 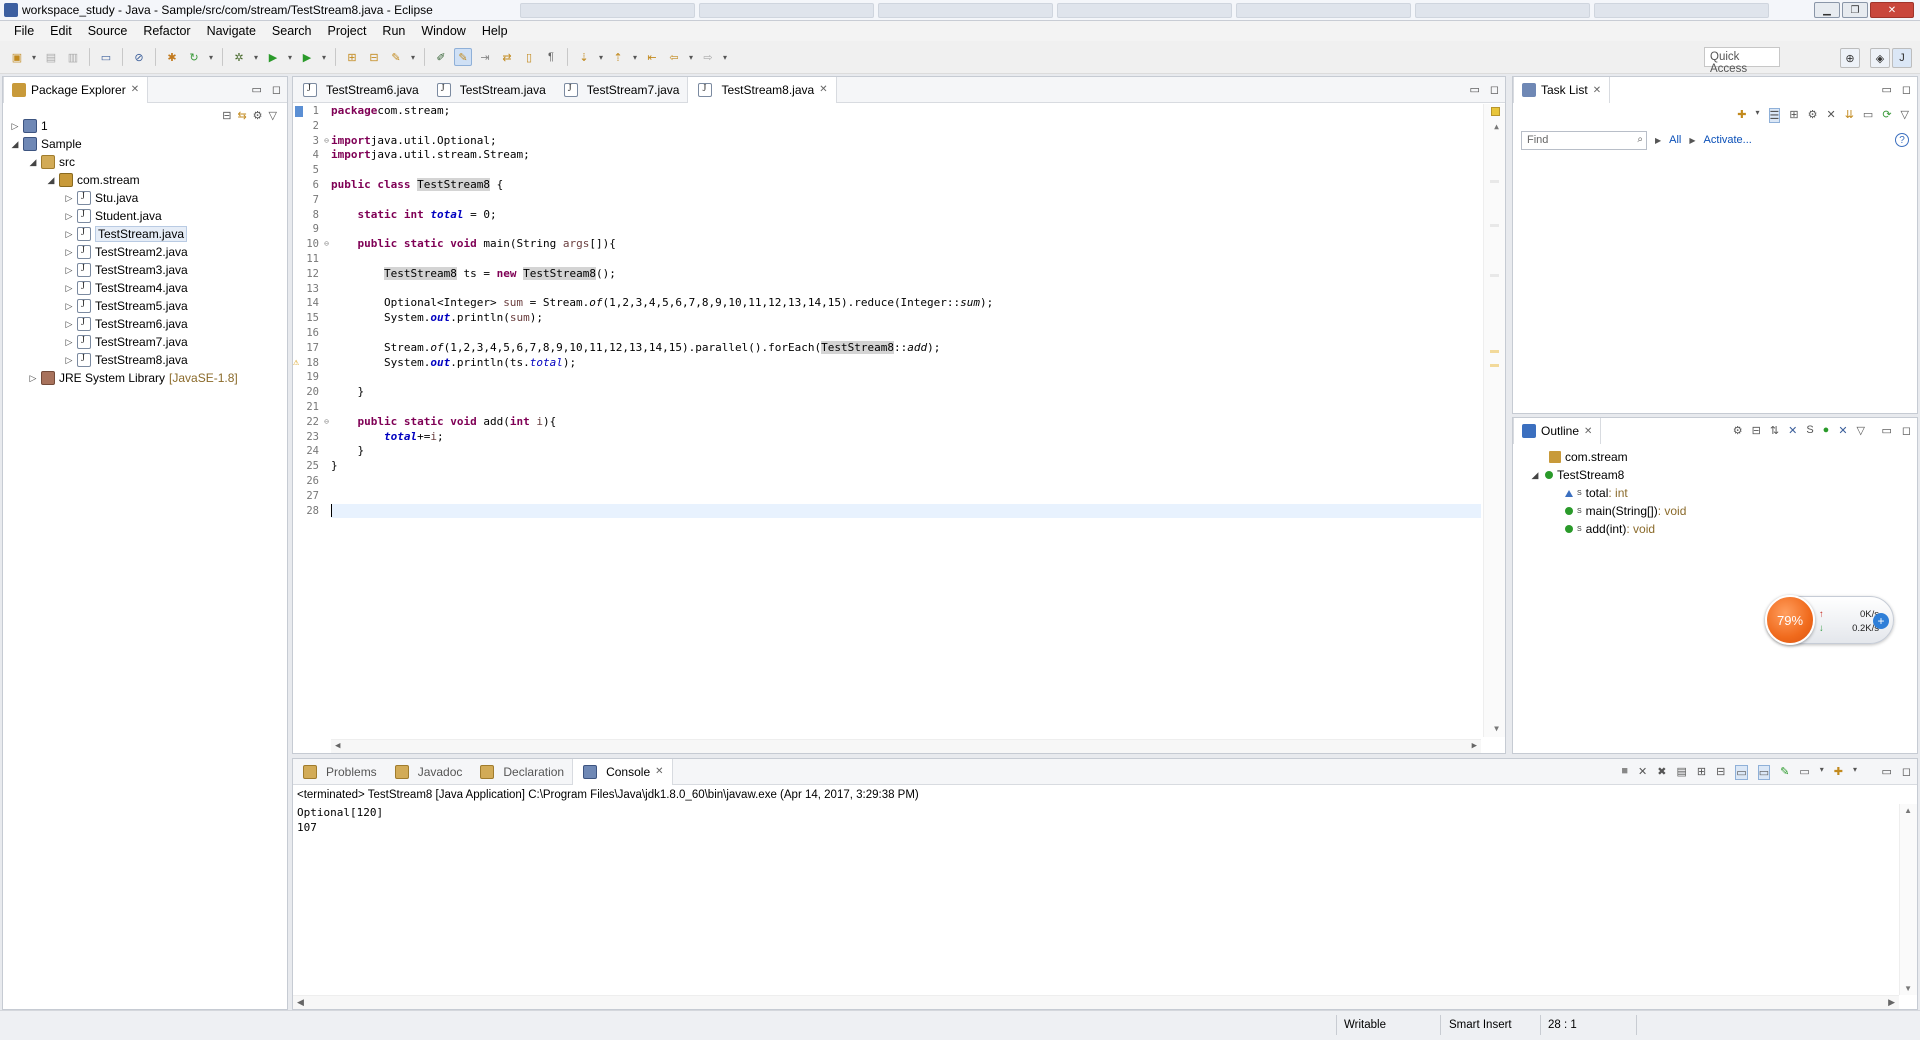 What do you see at coordinates (1905, 115) in the screenshot?
I see `view-menu-icon: ▽` at bounding box center [1905, 115].